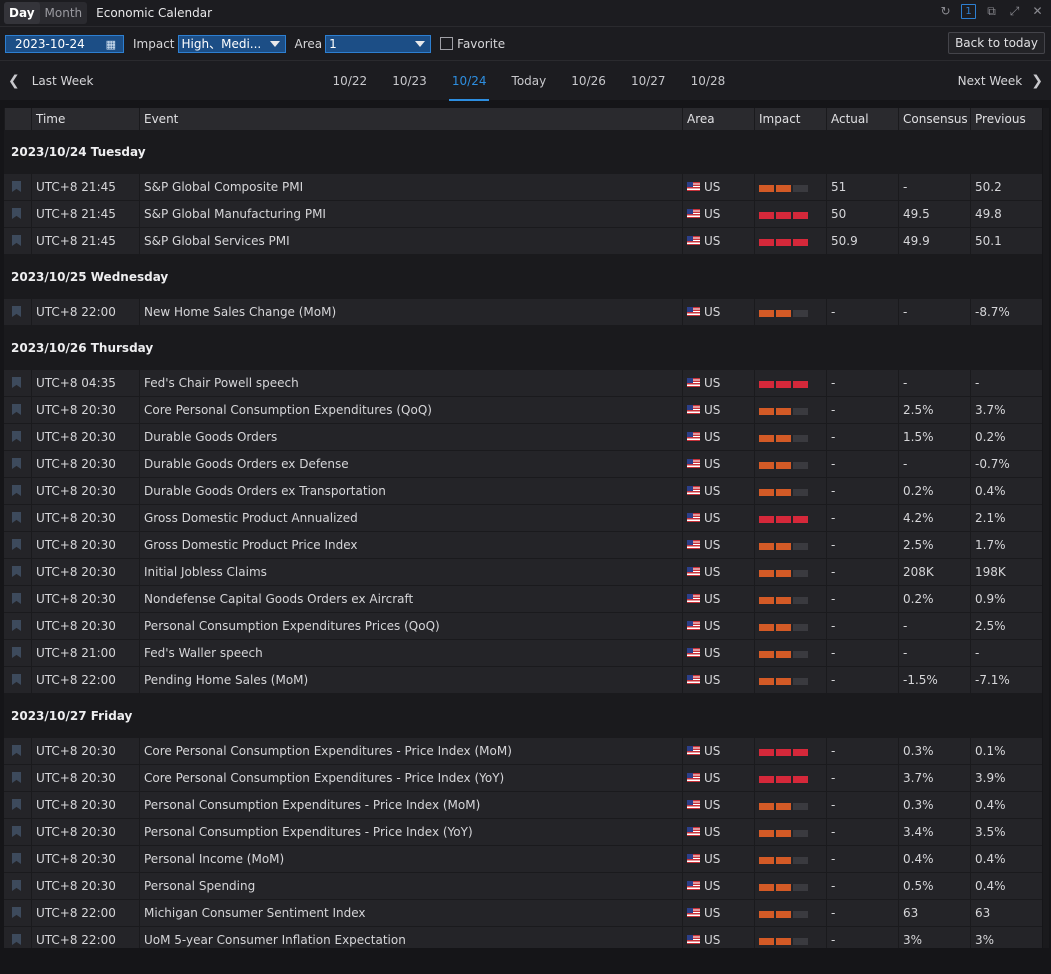 This screenshot has width=1051, height=974. Describe the element at coordinates (64, 43) in the screenshot. I see `date-picker: 2023-10-24 ▦` at that location.